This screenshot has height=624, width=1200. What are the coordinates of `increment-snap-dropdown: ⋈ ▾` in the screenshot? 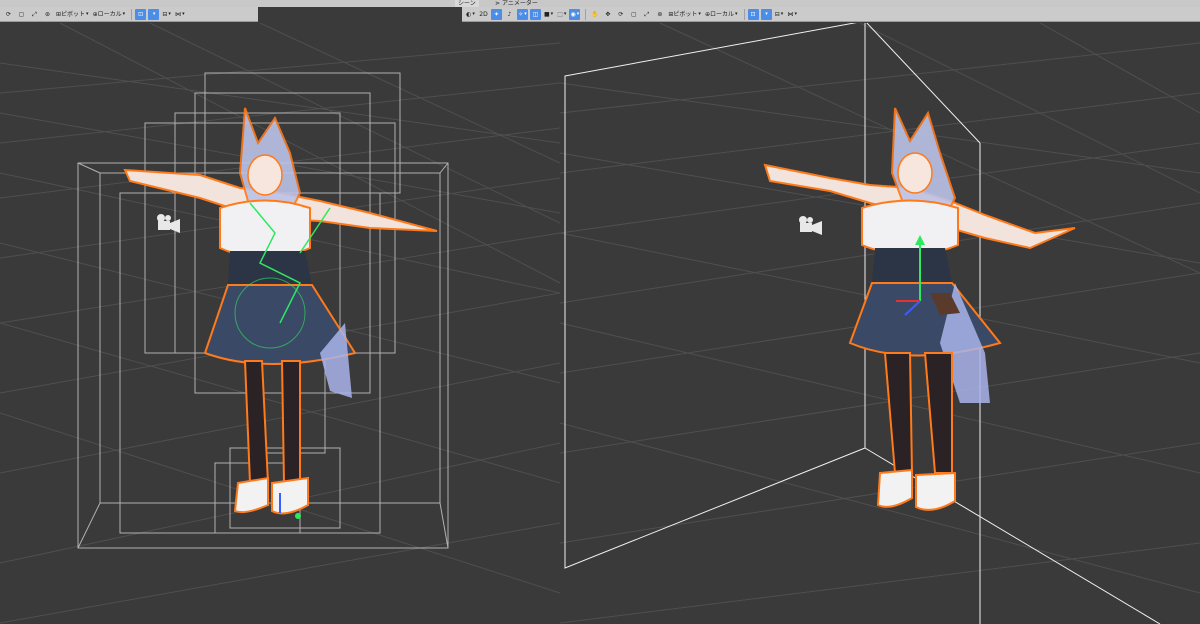 It's located at (180, 14).